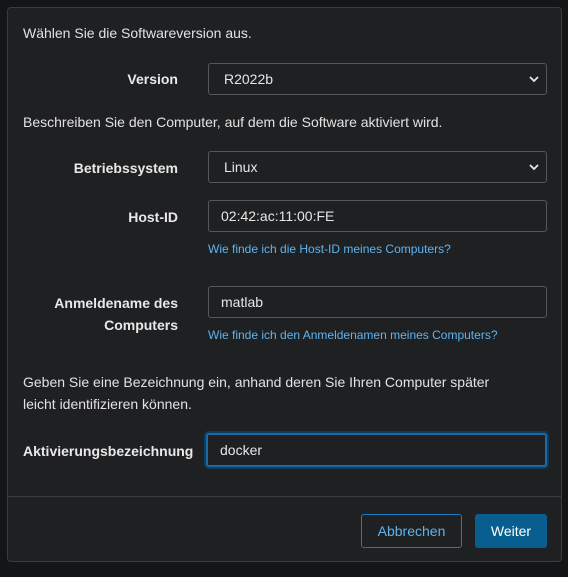  Describe the element at coordinates (137, 33) in the screenshot. I see `version-section-intro: Wählen Sie die Softwareversion aus.` at that location.